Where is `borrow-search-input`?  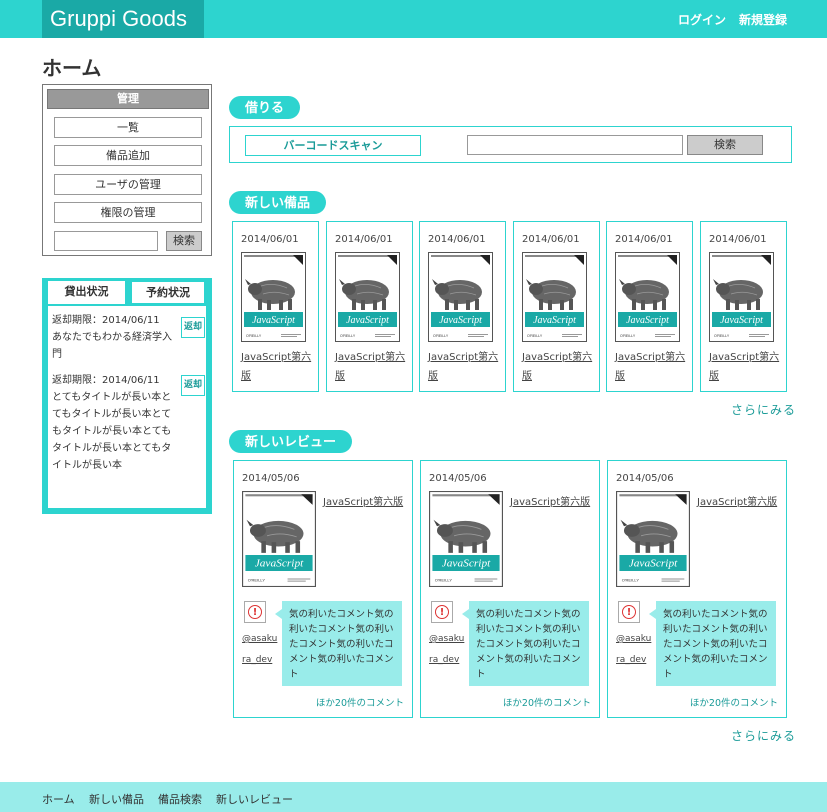
borrow-search-input is located at coordinates (575, 145).